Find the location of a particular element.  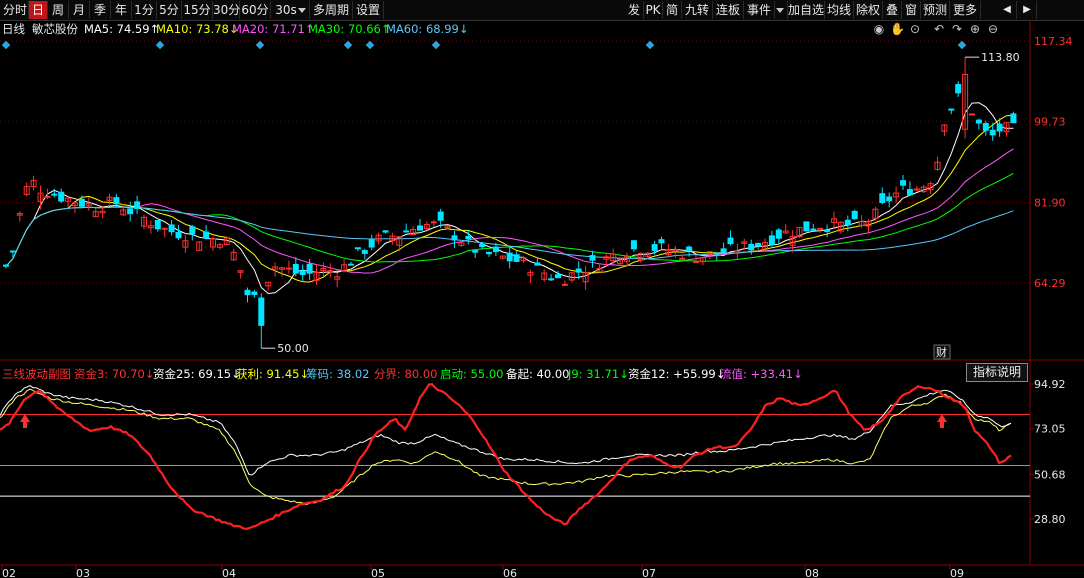

sub-item-3: 筹码: 38.02 is located at coordinates (338, 374).